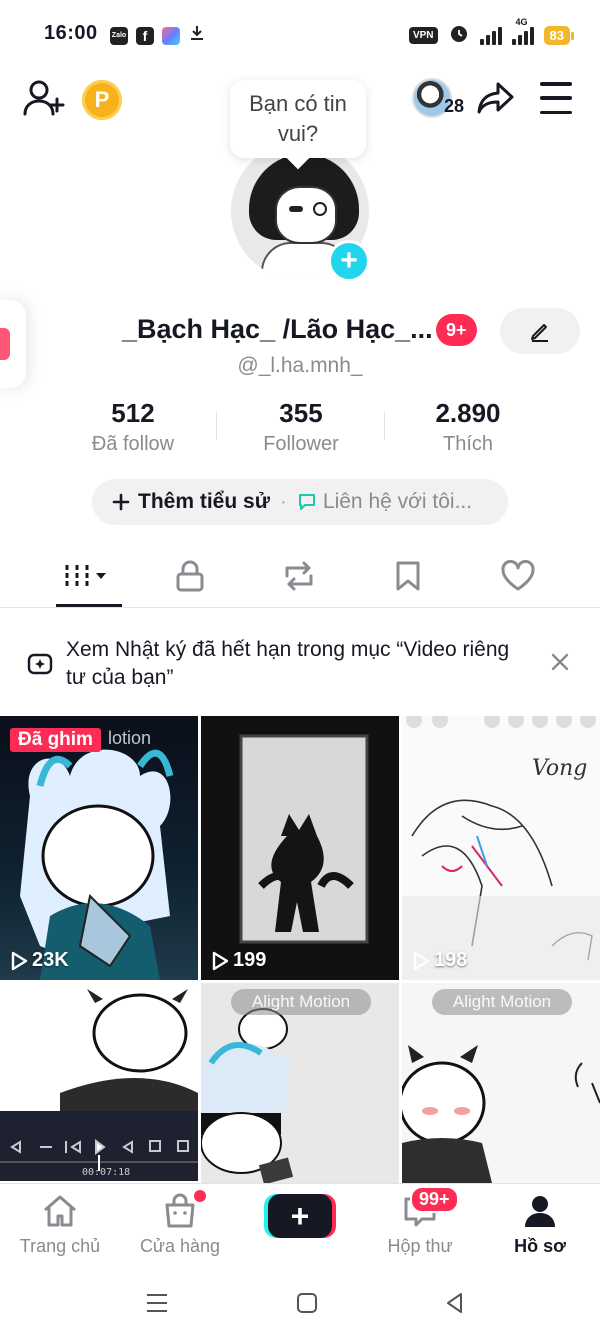 Image resolution: width=600 pixels, height=1337 pixels. I want to click on nav-profile: Hồ sơ, so click(540, 1224).